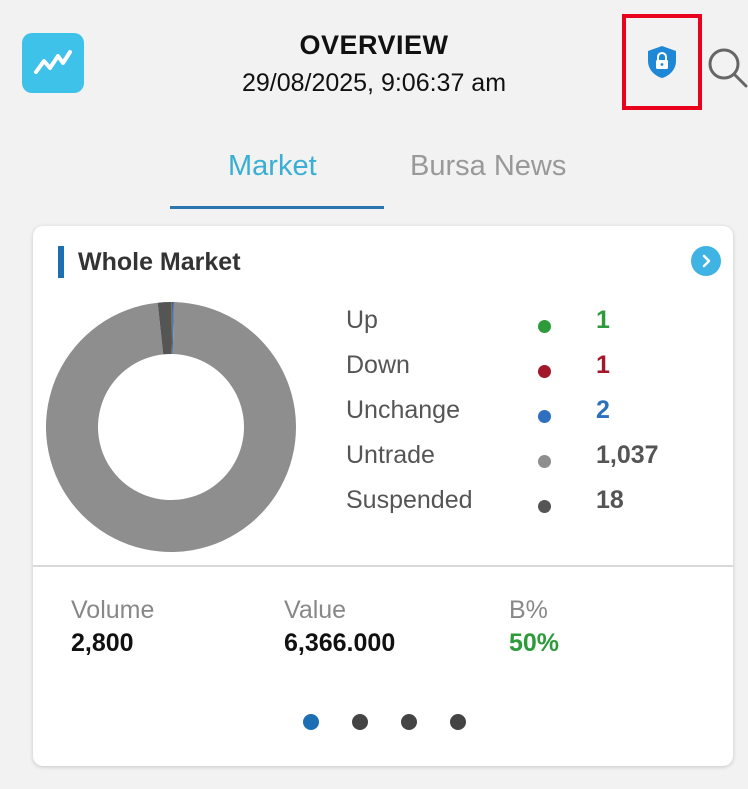 This screenshot has height=789, width=748. I want to click on value-value: 6,366.000, so click(340, 643).